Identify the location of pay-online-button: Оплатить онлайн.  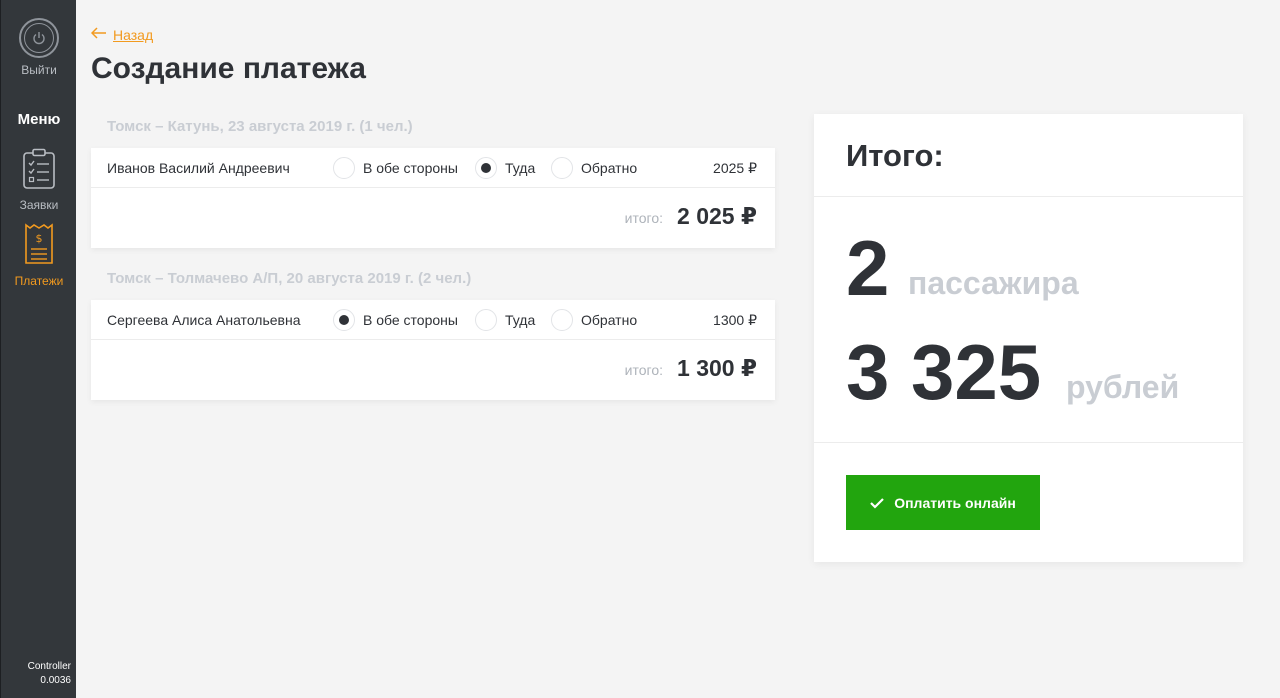
(943, 502).